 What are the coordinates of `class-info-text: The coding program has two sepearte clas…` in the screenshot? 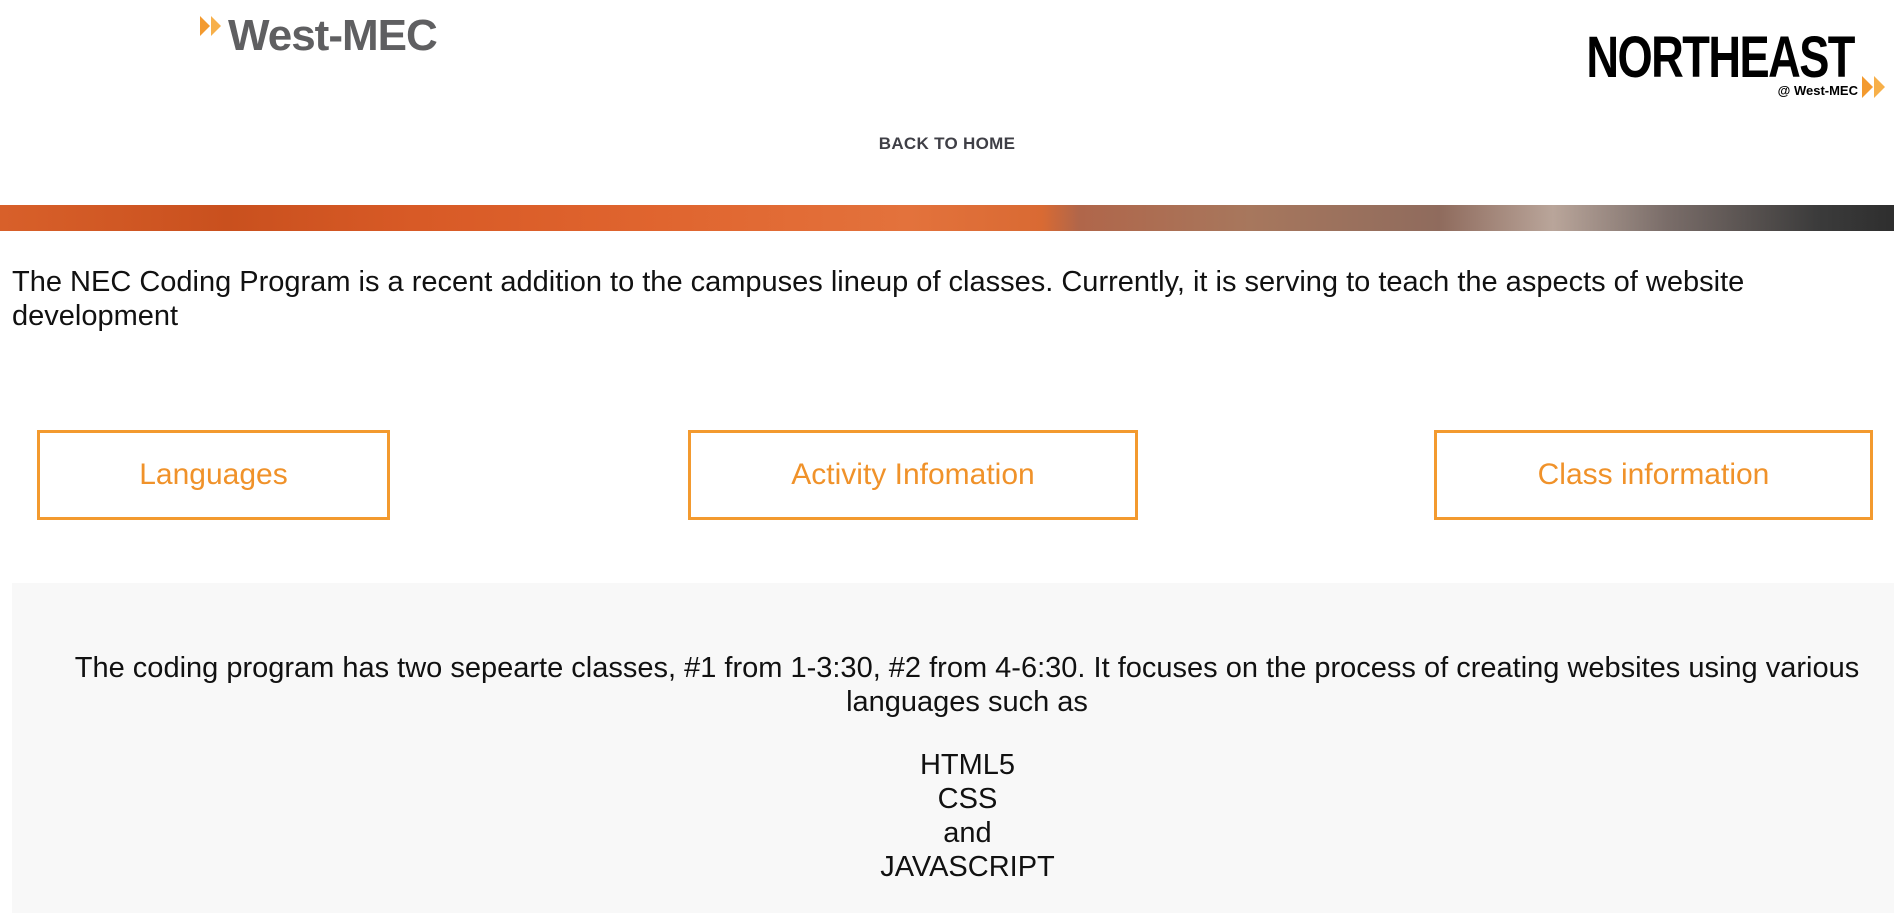 It's located at (967, 685).